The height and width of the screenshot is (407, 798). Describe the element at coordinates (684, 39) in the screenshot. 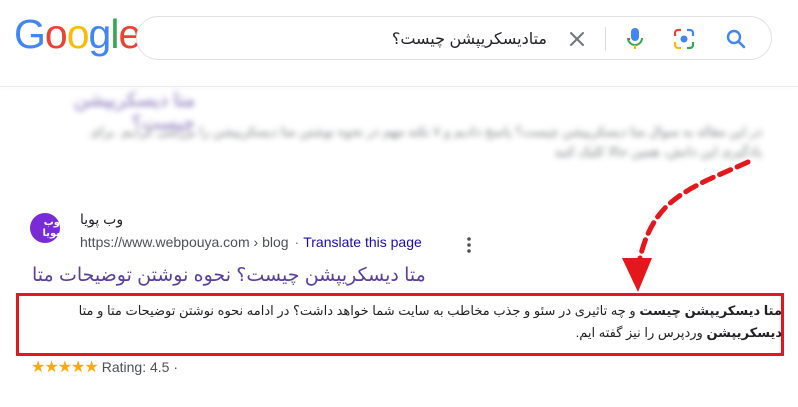

I see `google-lens-icon` at that location.